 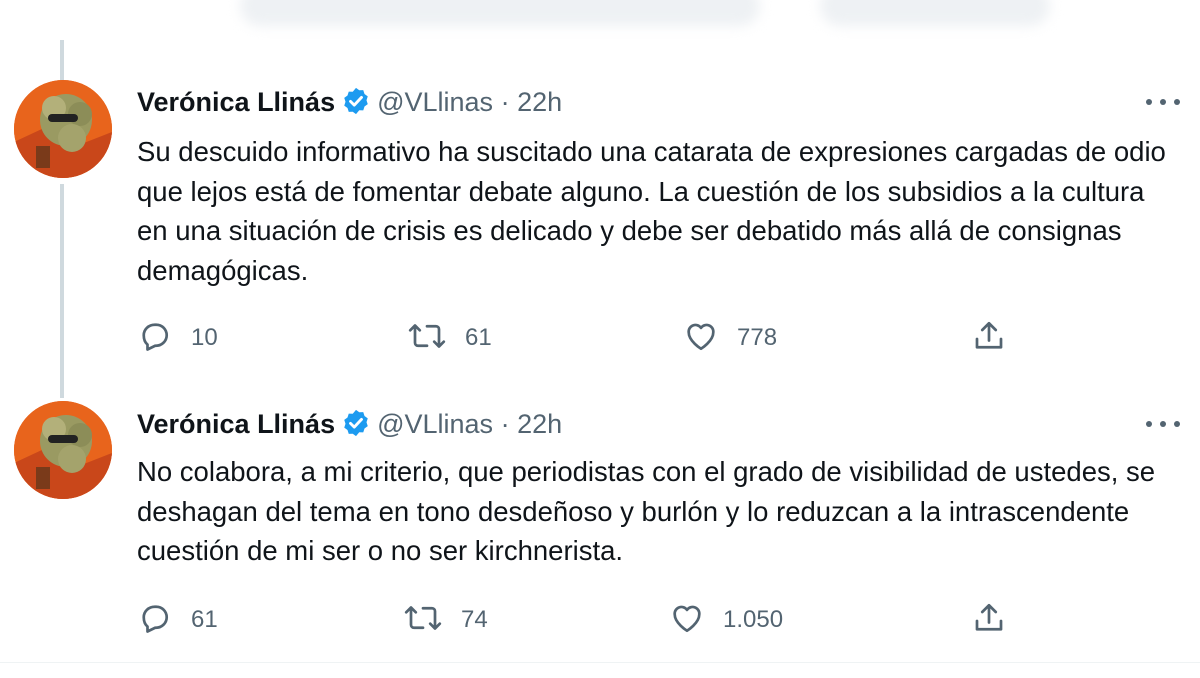 What do you see at coordinates (177, 338) in the screenshot?
I see `reply-button: 10` at bounding box center [177, 338].